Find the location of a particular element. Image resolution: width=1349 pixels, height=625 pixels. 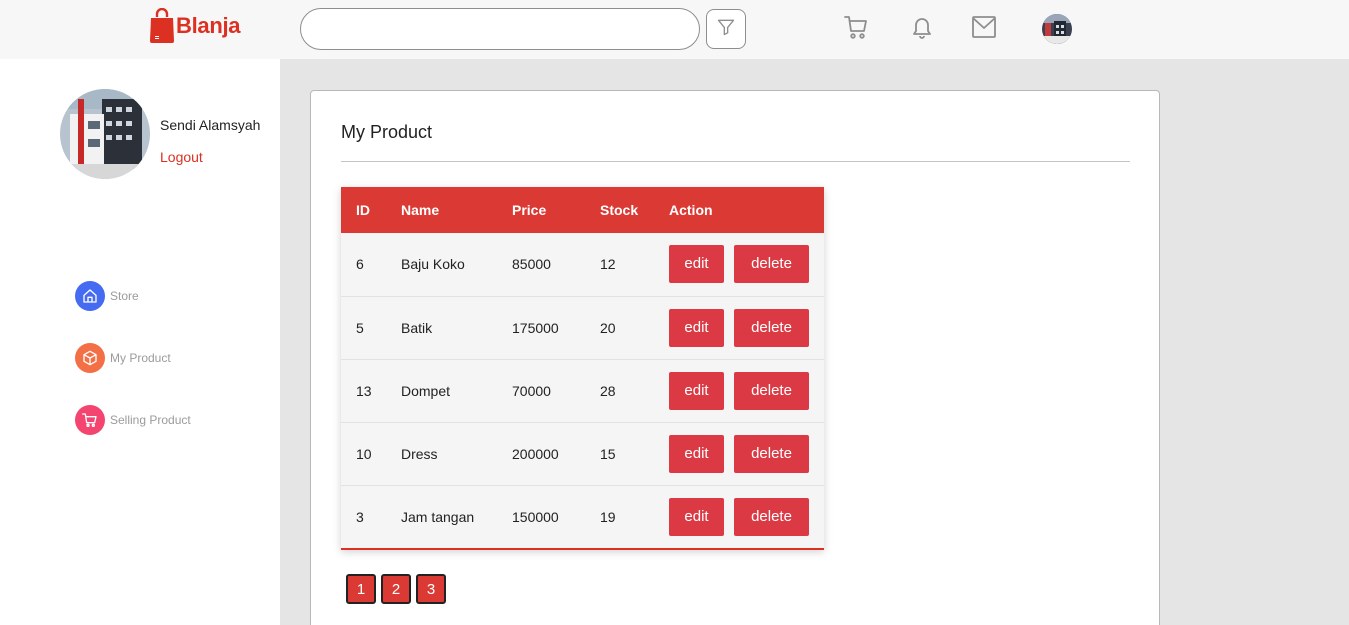

brand-logo: Blanja is located at coordinates (195, 25).